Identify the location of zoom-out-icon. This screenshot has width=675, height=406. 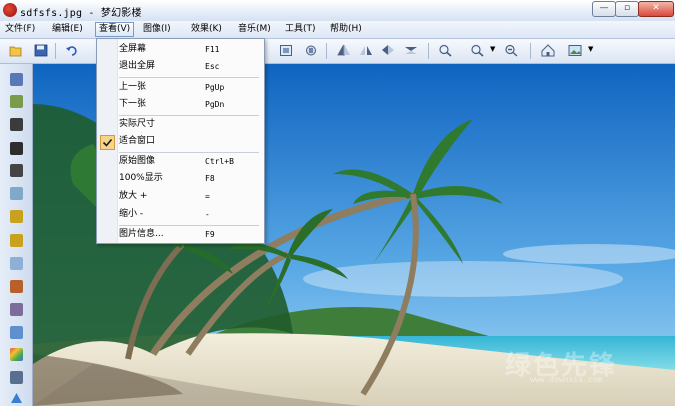
(511, 50).